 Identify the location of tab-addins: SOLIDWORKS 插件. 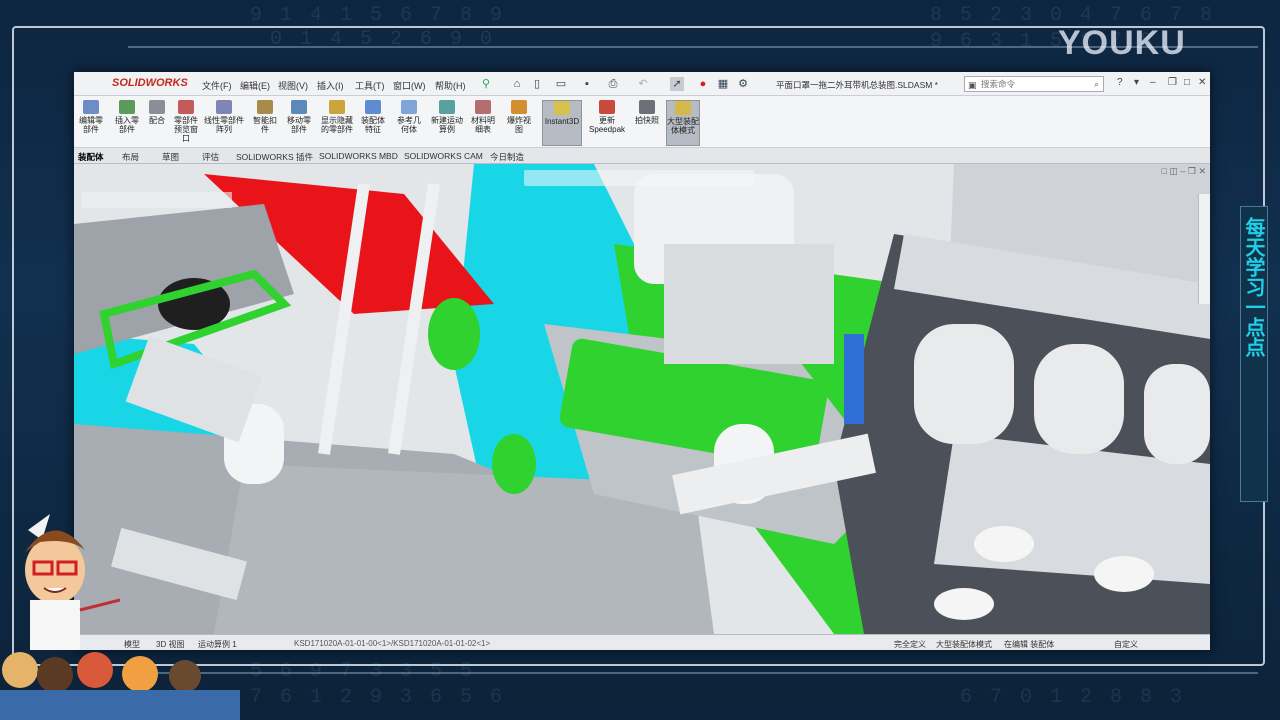
(274, 157).